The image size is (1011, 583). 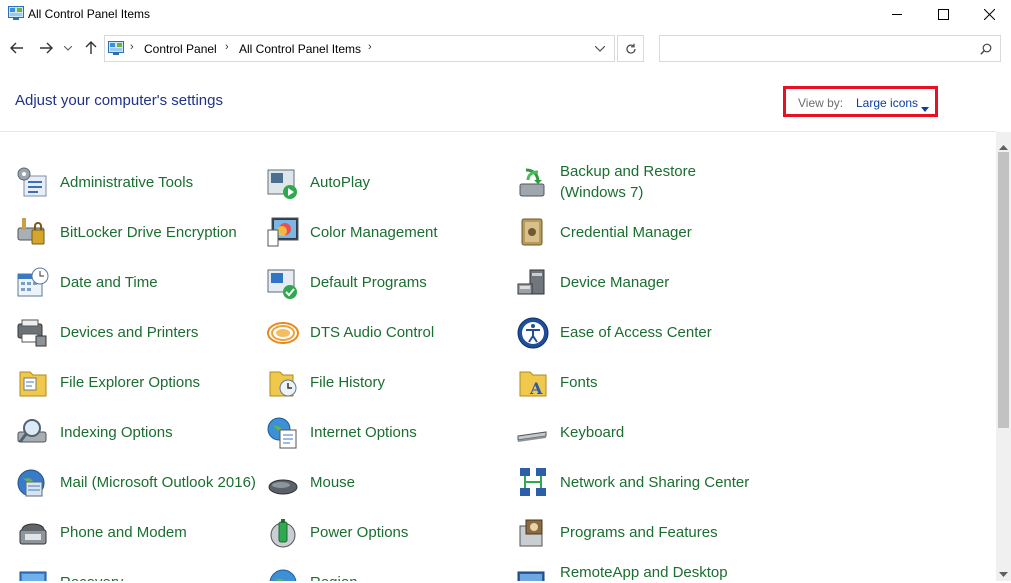 I want to click on item-label: BitLocker Drive Encryption, so click(x=160, y=232).